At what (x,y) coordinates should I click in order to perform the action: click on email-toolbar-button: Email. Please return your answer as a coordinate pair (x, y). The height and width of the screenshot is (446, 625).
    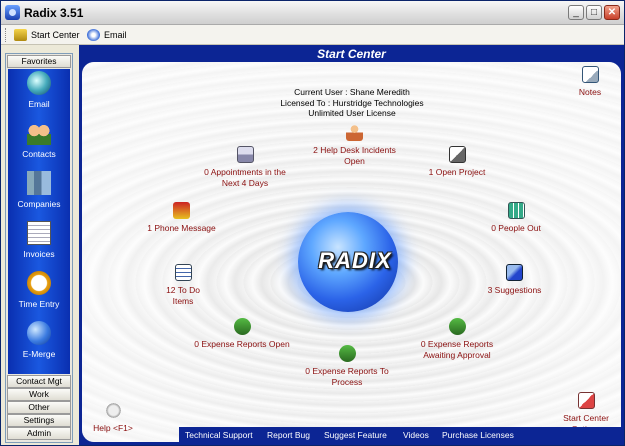
    Looking at the image, I should click on (107, 35).